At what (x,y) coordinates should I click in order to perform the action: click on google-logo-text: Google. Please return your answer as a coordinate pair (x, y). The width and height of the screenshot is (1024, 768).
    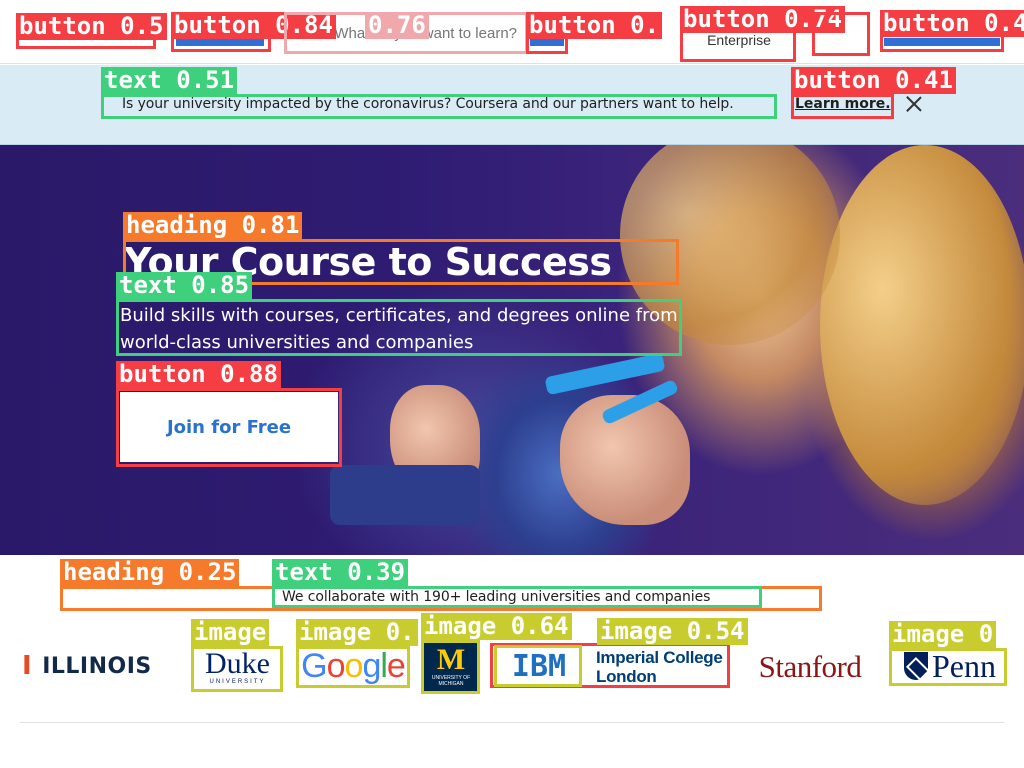
    Looking at the image, I should click on (353, 666).